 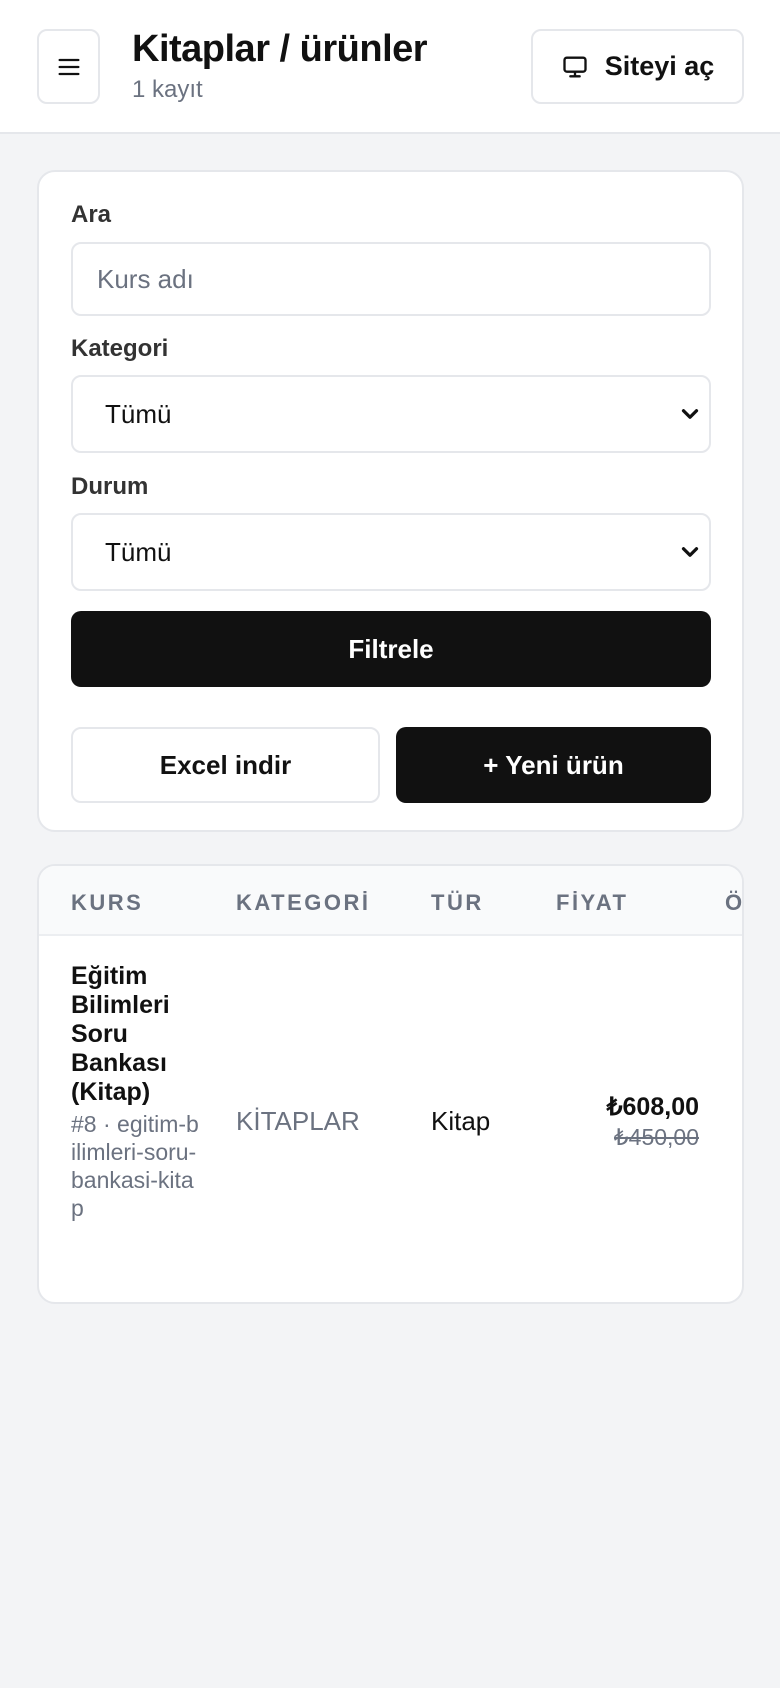 I want to click on excel-download-button: Excel indir, so click(x=225, y=765).